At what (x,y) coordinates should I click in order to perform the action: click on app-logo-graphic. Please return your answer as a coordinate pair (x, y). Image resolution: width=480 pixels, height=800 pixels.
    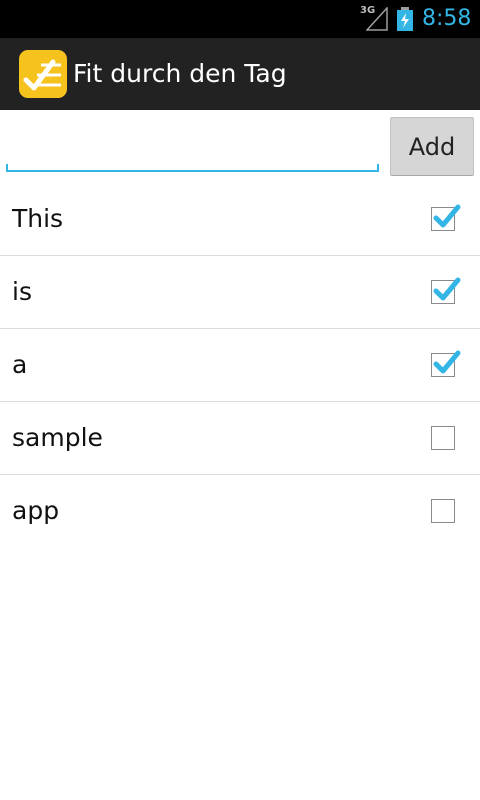
    Looking at the image, I should click on (42, 75).